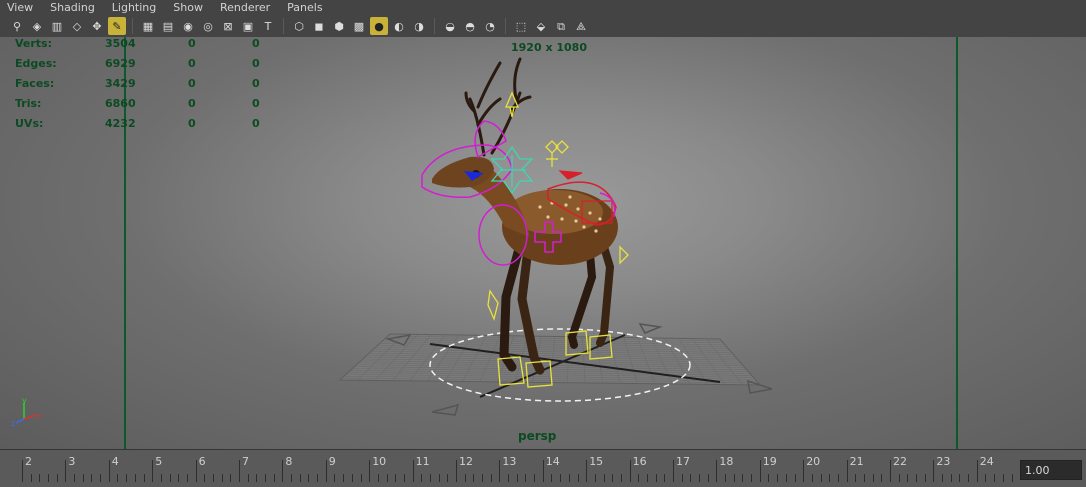 The height and width of the screenshot is (487, 1086). What do you see at coordinates (422, 461) in the screenshot?
I see `time-tick-label: 11` at bounding box center [422, 461].